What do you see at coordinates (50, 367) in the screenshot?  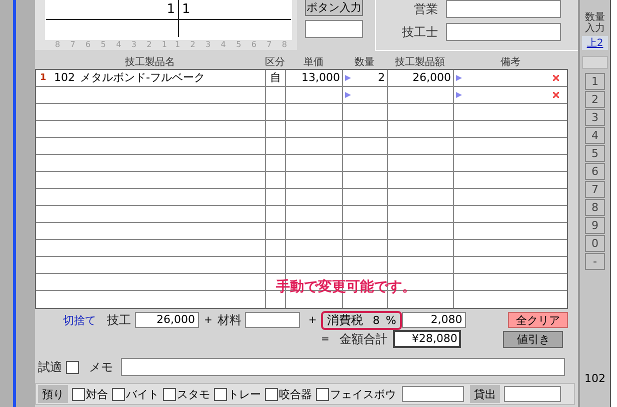 I see `trial-label: 試適` at bounding box center [50, 367].